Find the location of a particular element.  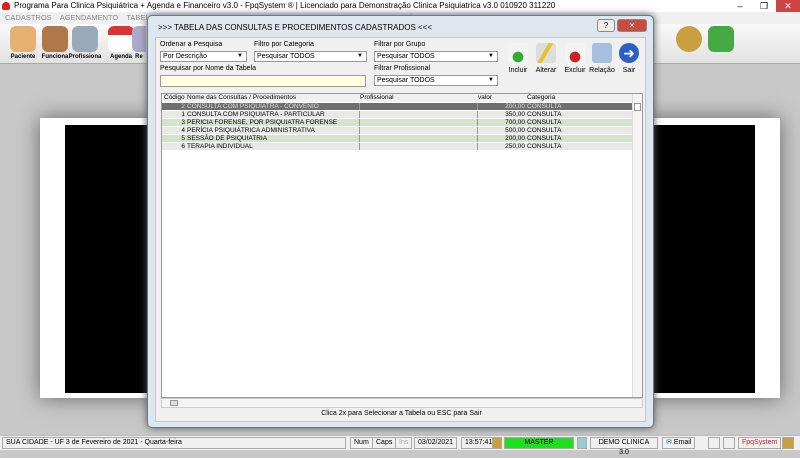

column-header-value: valor is located at coordinates (502, 98).